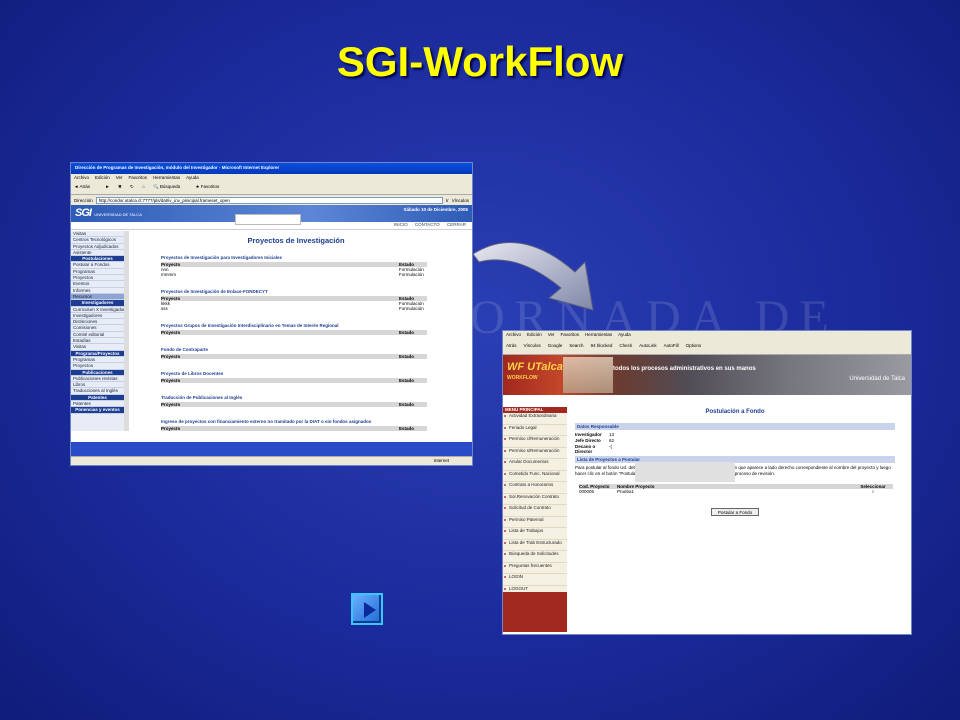 The width and height of the screenshot is (960, 720). What do you see at coordinates (535, 430) in the screenshot?
I see `menu-item: Feriado Legal` at bounding box center [535, 430].